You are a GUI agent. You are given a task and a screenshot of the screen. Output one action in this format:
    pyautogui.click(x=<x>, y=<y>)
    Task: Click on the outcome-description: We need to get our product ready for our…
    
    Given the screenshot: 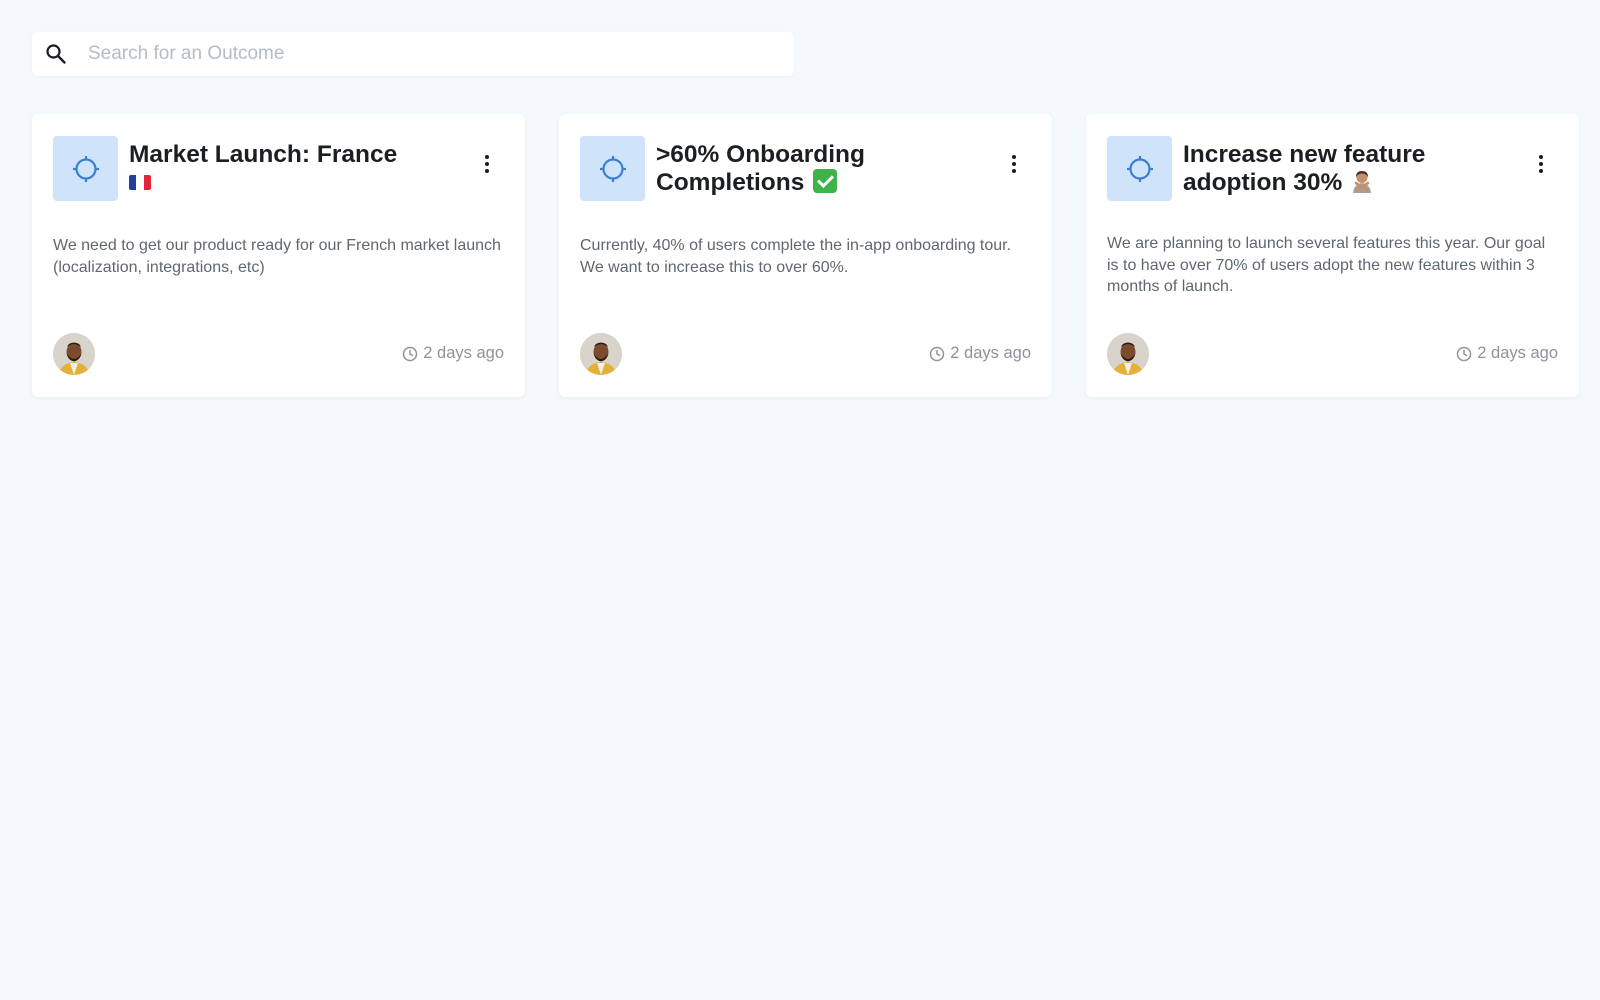 What is the action you would take?
    pyautogui.click(x=277, y=256)
    